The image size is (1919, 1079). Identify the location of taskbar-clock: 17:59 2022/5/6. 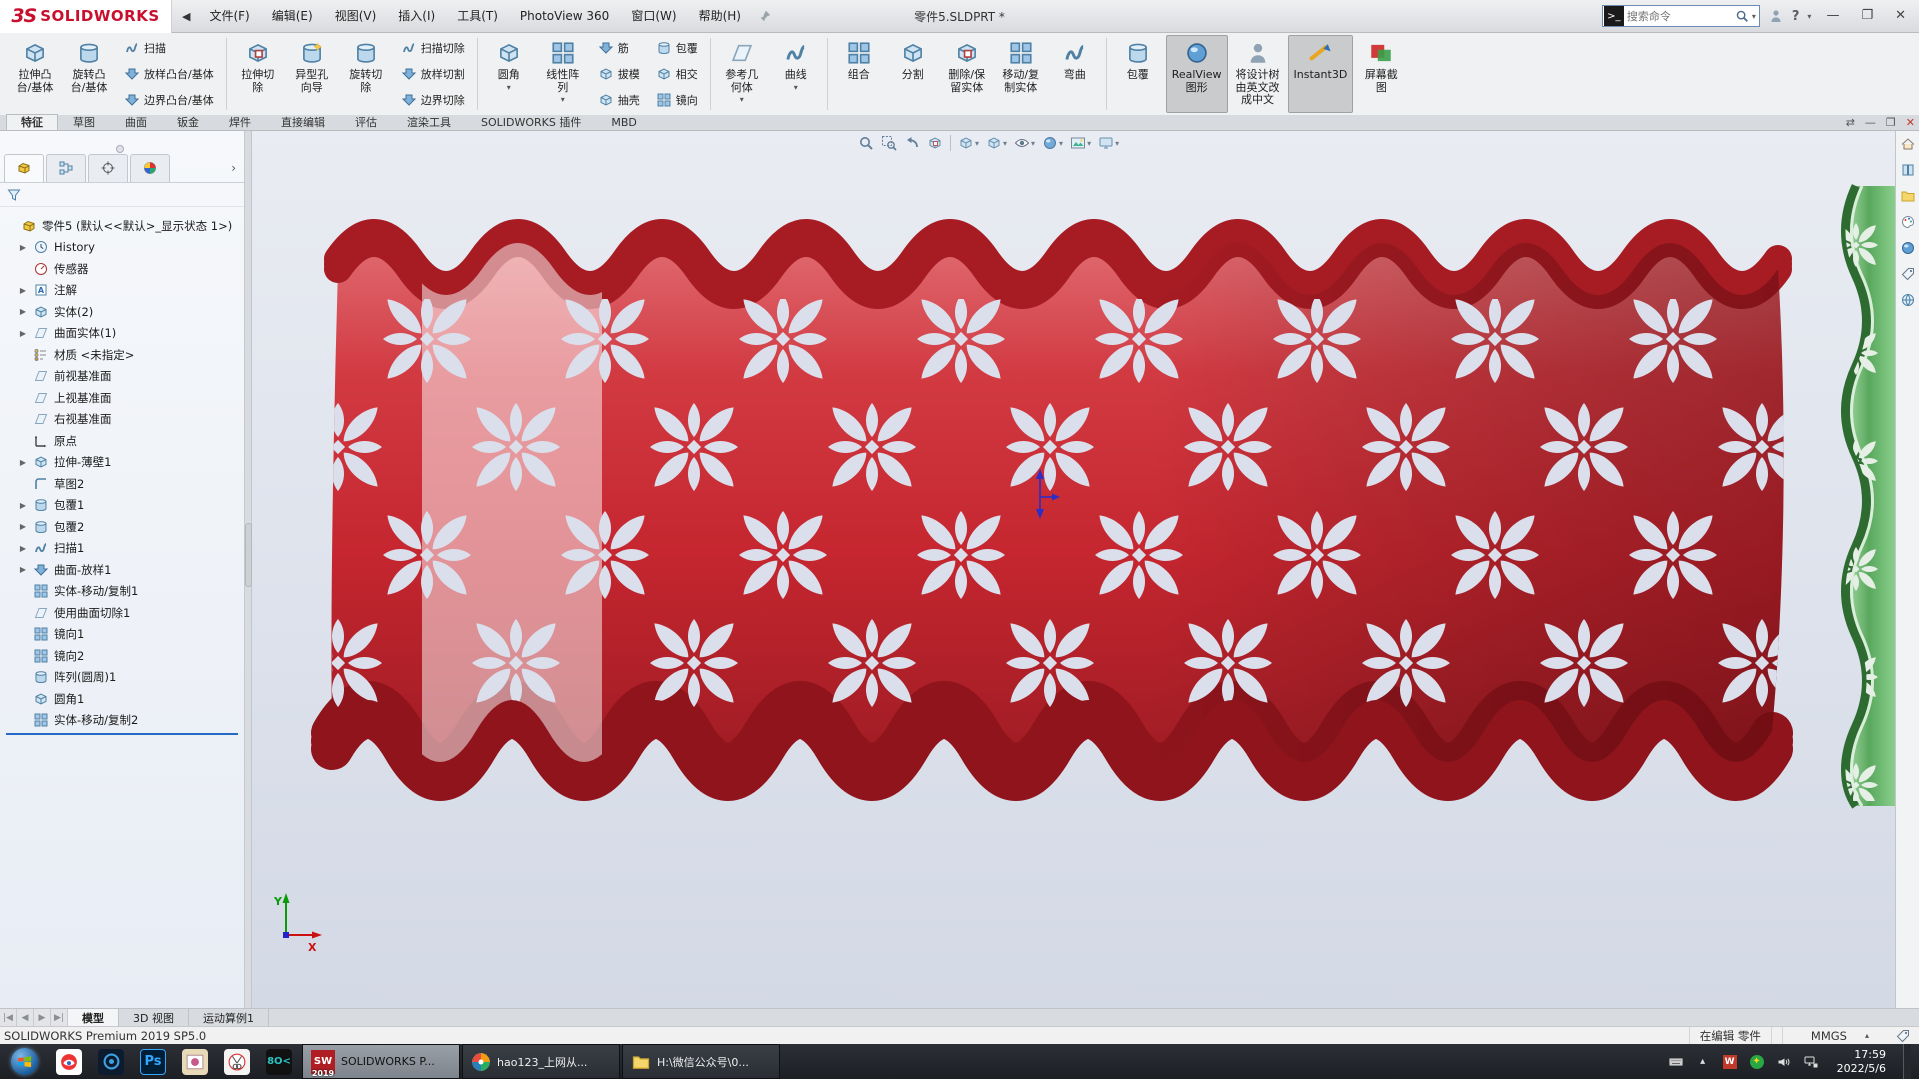
(1861, 1062).